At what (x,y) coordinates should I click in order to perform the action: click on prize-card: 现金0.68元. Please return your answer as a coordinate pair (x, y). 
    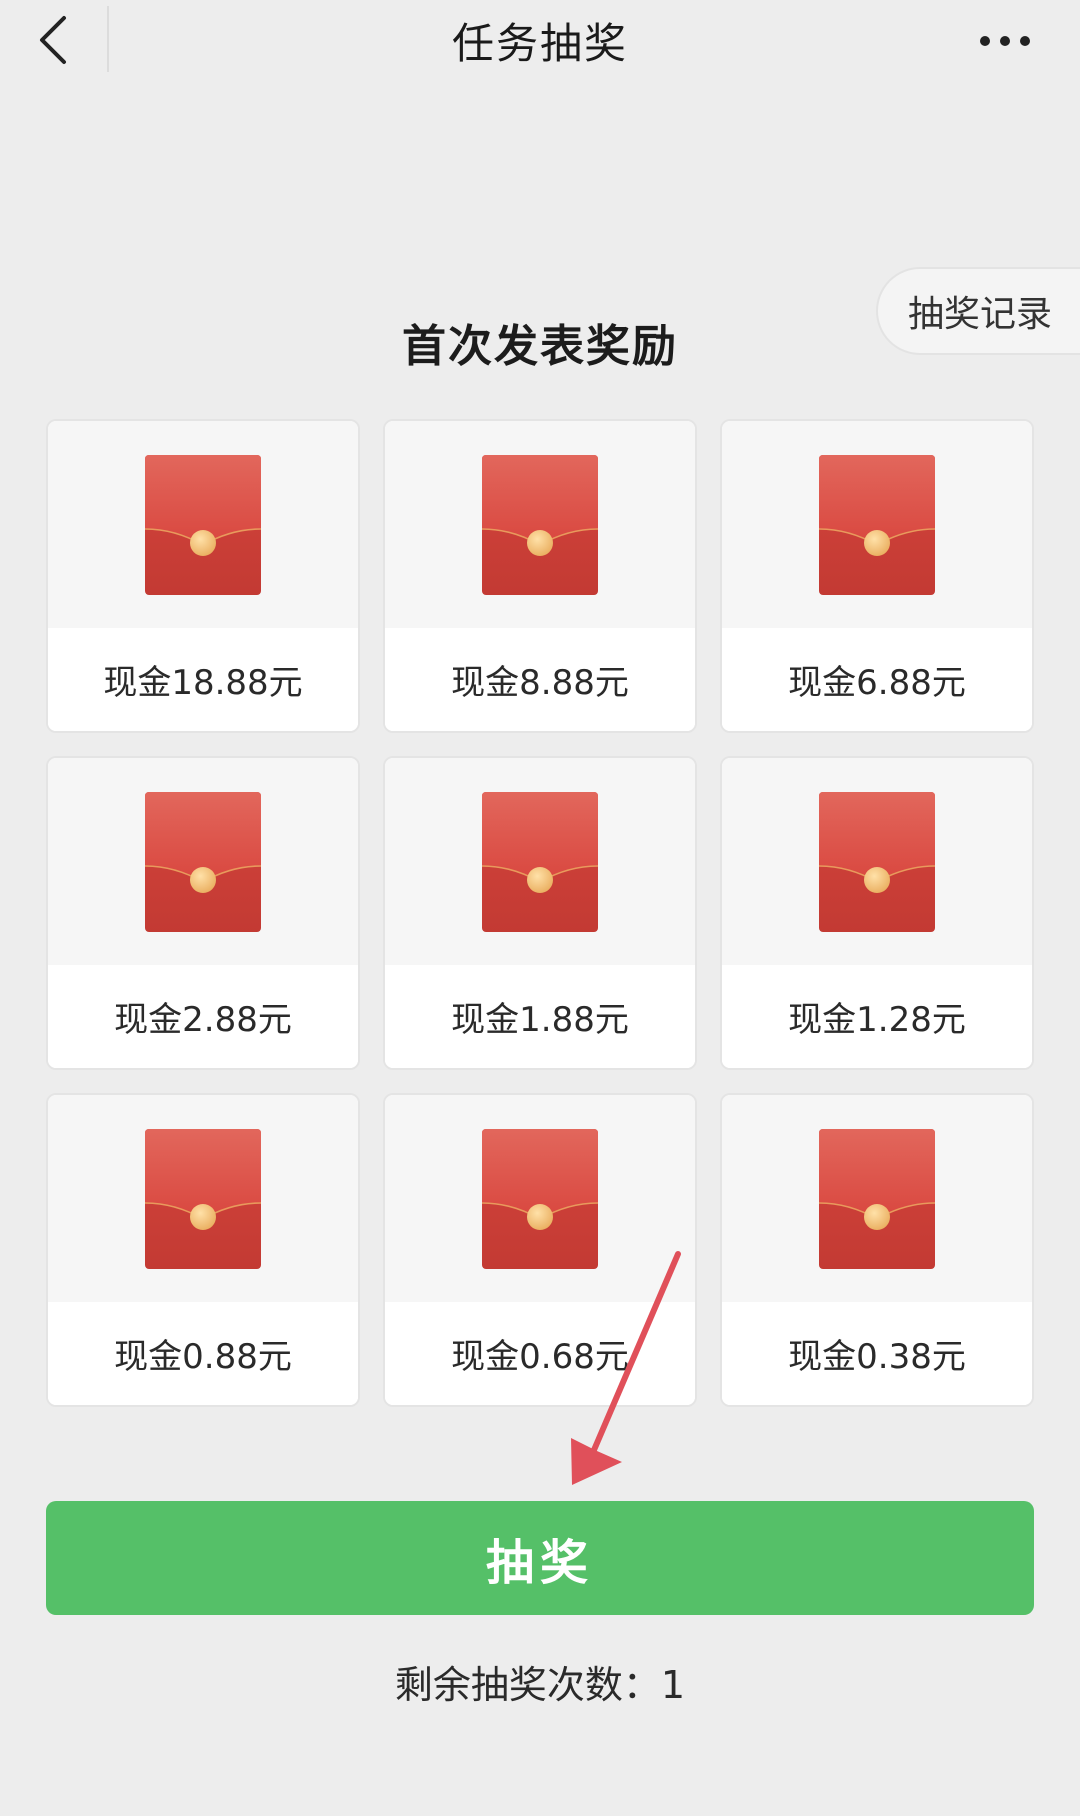
    Looking at the image, I should click on (540, 1250).